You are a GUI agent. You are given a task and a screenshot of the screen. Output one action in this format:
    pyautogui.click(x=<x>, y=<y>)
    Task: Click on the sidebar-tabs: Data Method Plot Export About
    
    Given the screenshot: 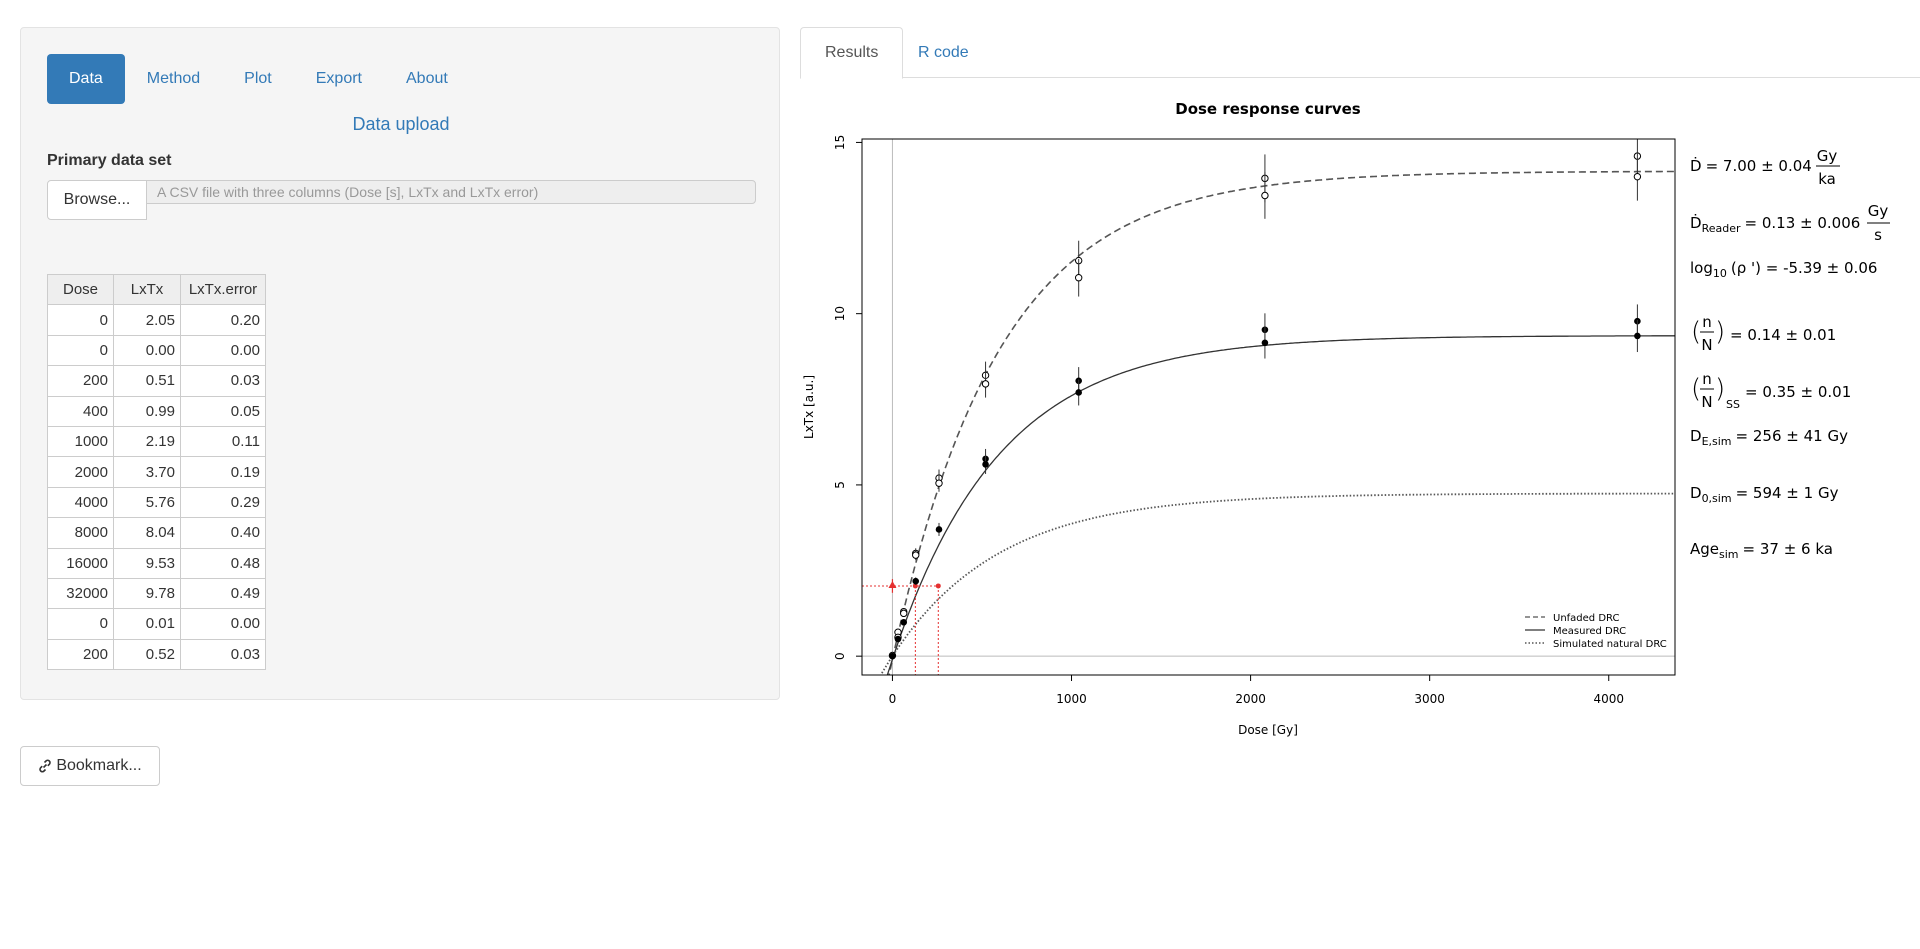 What is the action you would take?
    pyautogui.click(x=258, y=79)
    